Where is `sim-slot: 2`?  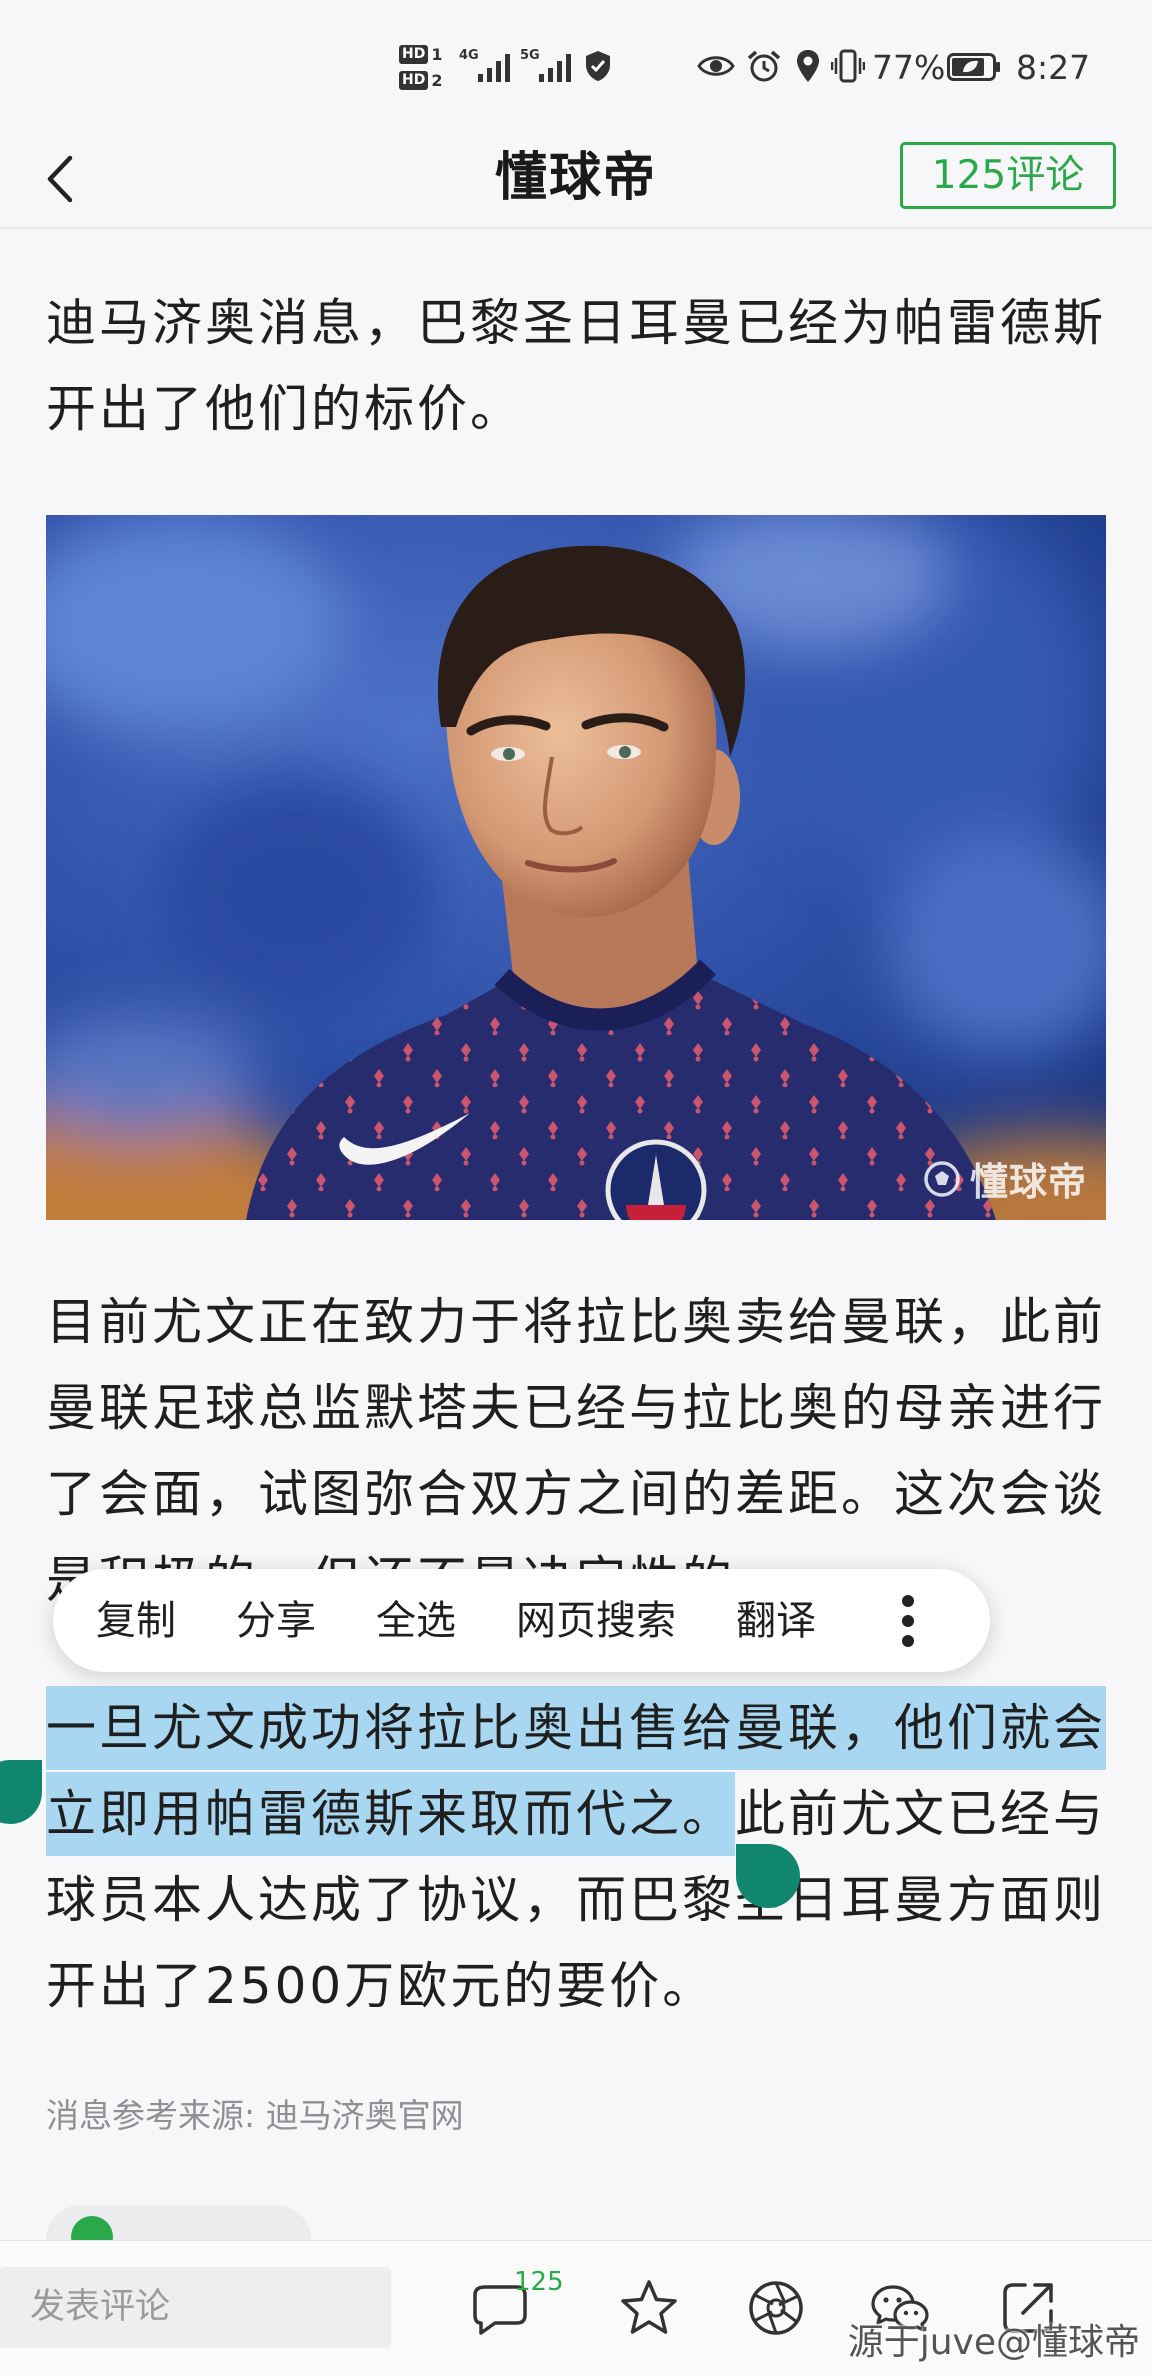
sim-slot: 2 is located at coordinates (437, 80).